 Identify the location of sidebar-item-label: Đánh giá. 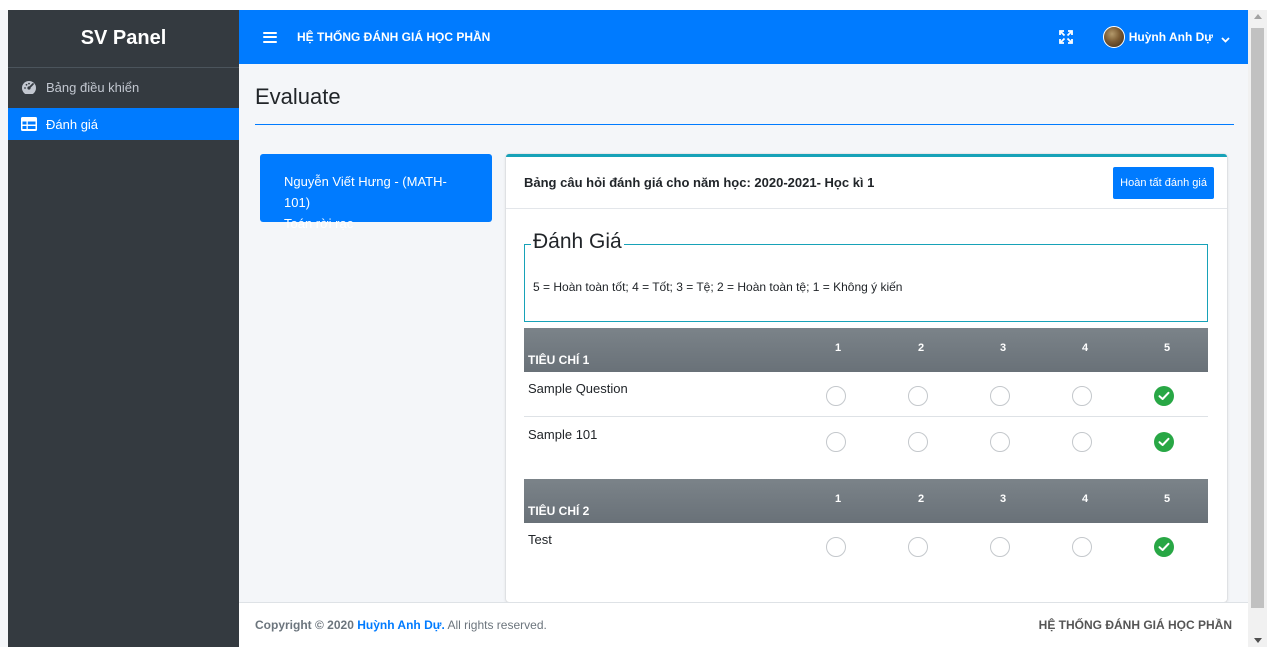
(72, 124).